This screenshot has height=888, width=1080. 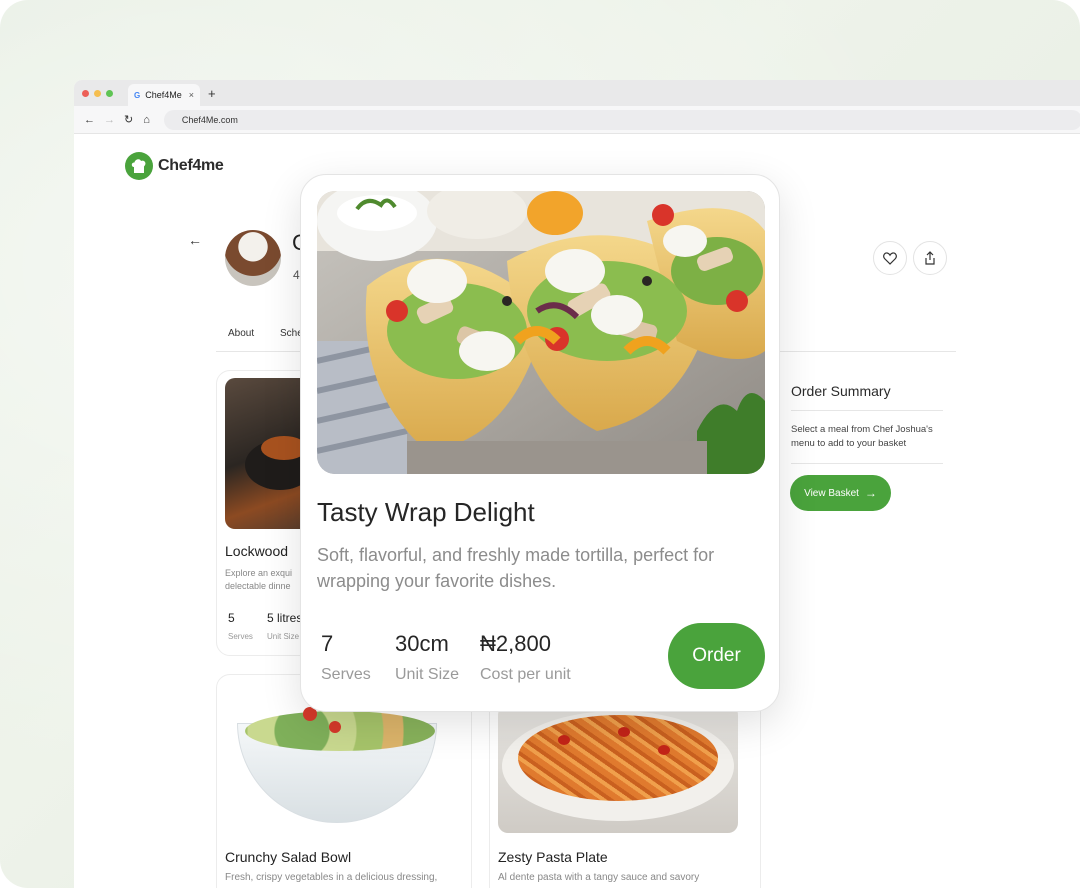 What do you see at coordinates (296, 275) in the screenshot?
I see `chef-meta: 4` at bounding box center [296, 275].